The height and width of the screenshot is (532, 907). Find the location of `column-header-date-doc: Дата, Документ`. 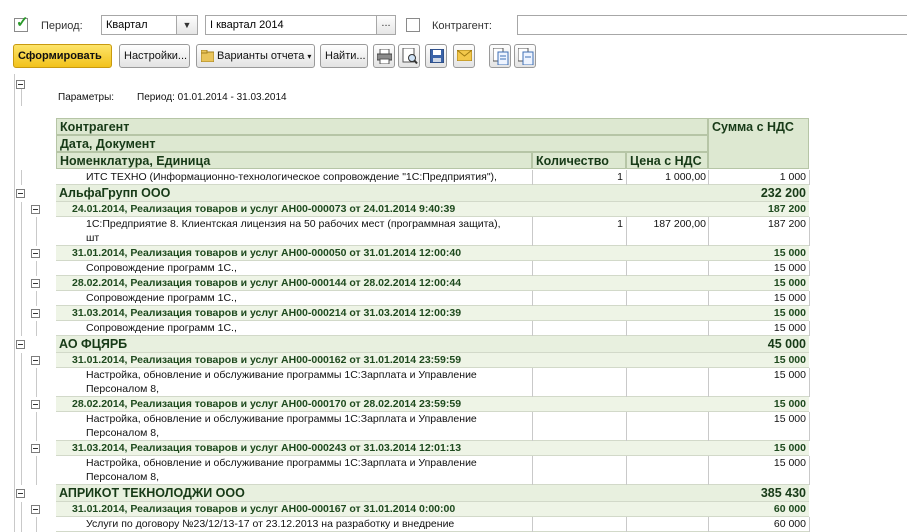

column-header-date-doc: Дата, Документ is located at coordinates (382, 143).